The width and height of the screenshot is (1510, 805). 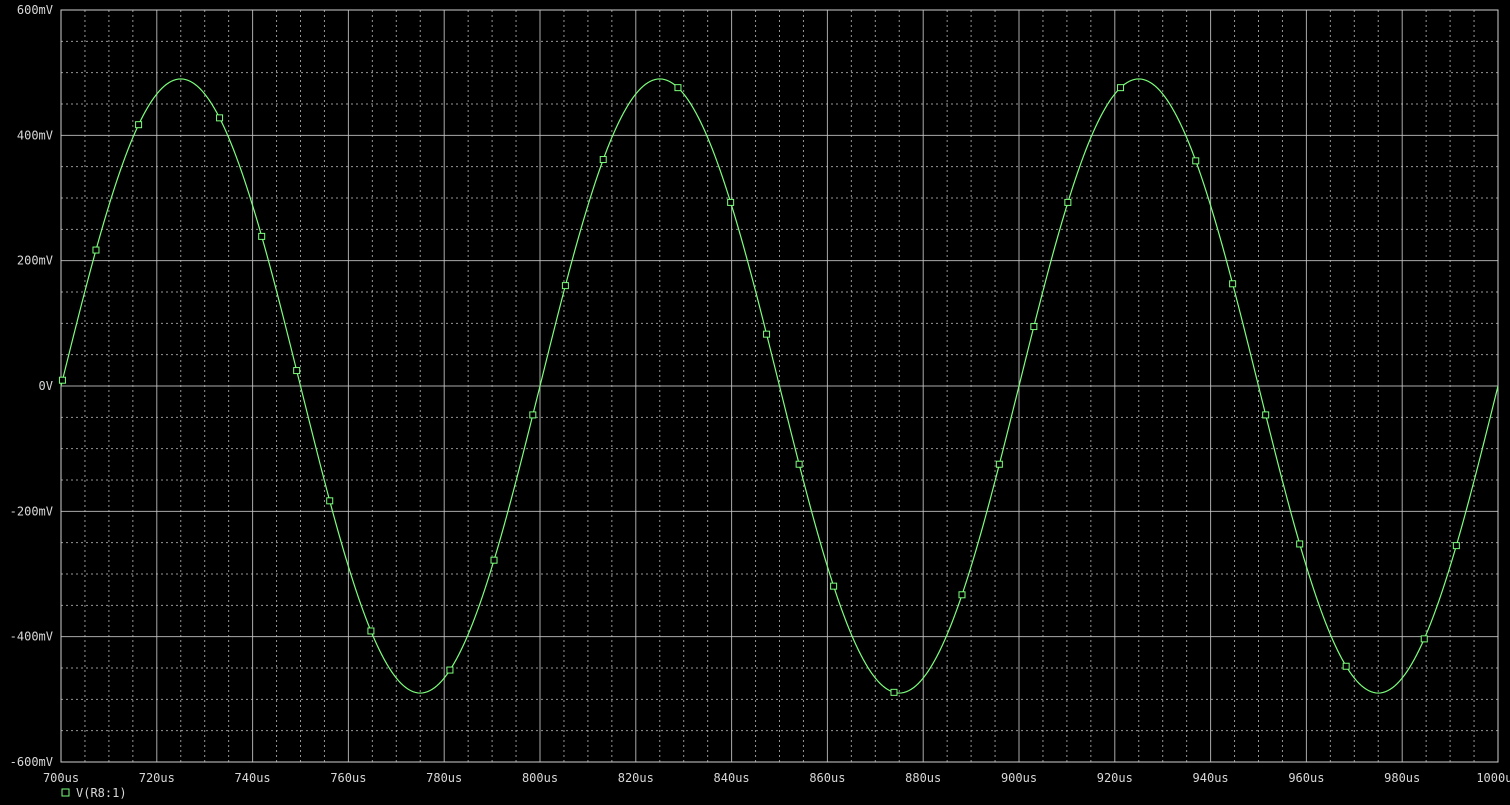 I want to click on x-tick-label: 920us, so click(x=1115, y=778).